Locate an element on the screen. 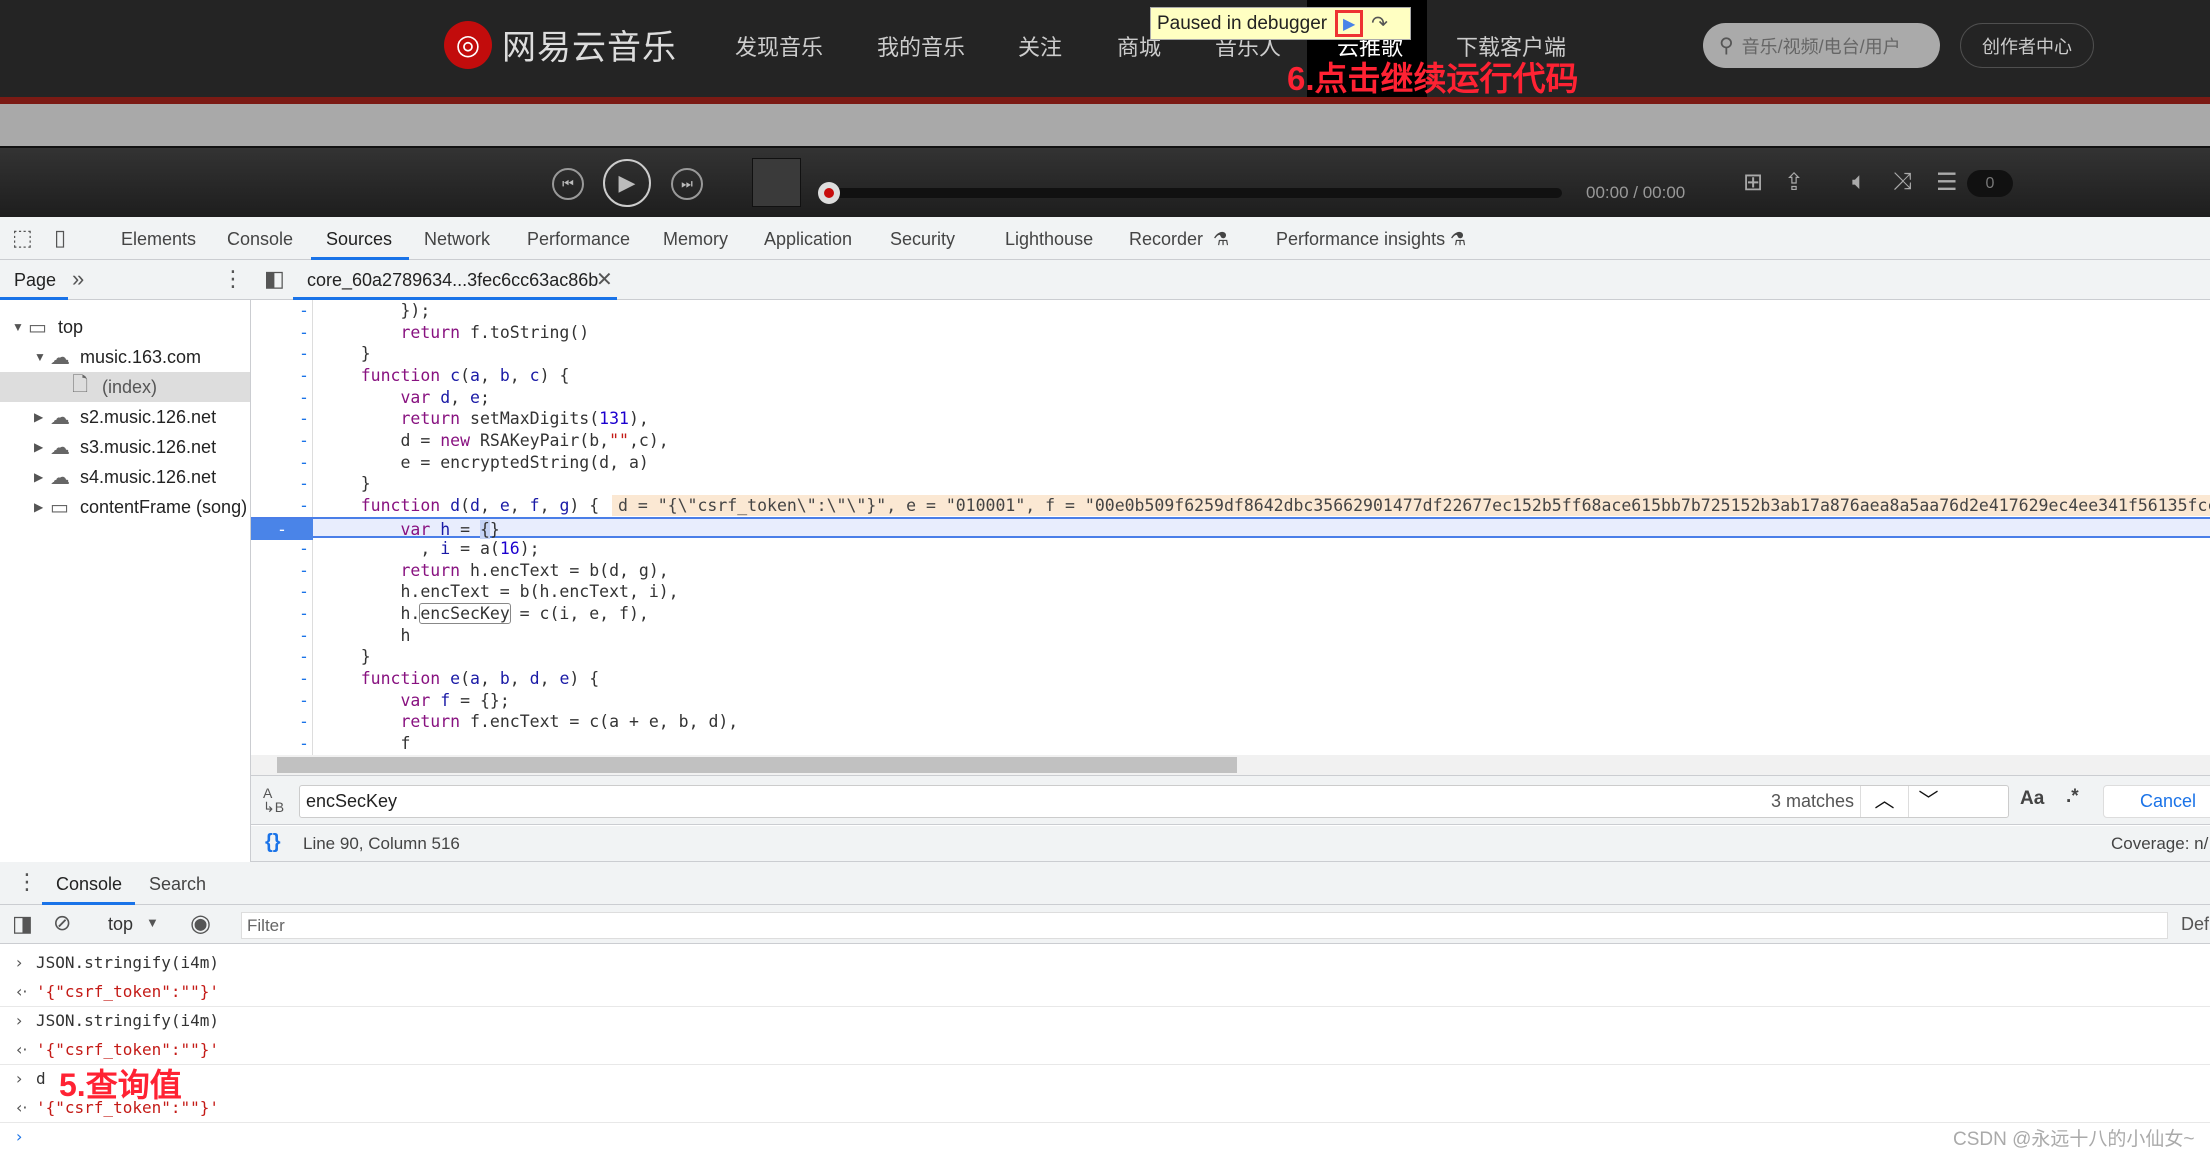 This screenshot has height=1157, width=2210. cancel-button: Cancel is located at coordinates (2156, 801).